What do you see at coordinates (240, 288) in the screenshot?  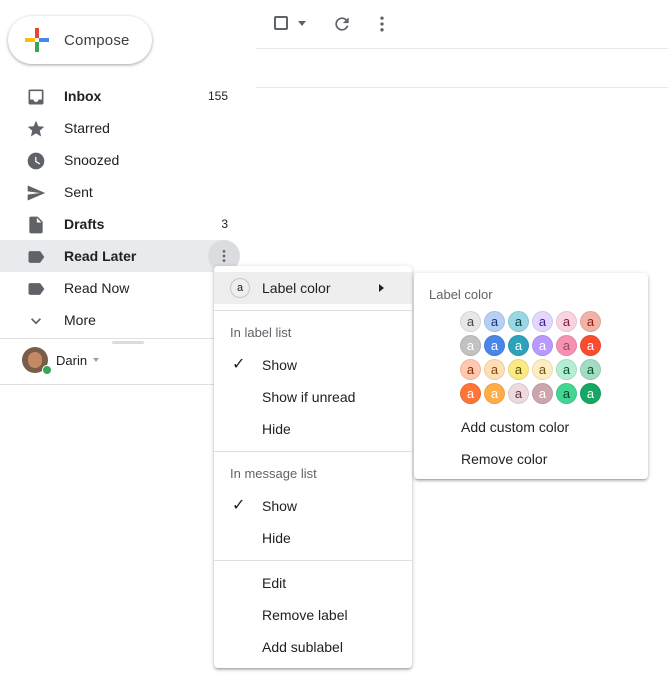 I see `label-color-swatch: a` at bounding box center [240, 288].